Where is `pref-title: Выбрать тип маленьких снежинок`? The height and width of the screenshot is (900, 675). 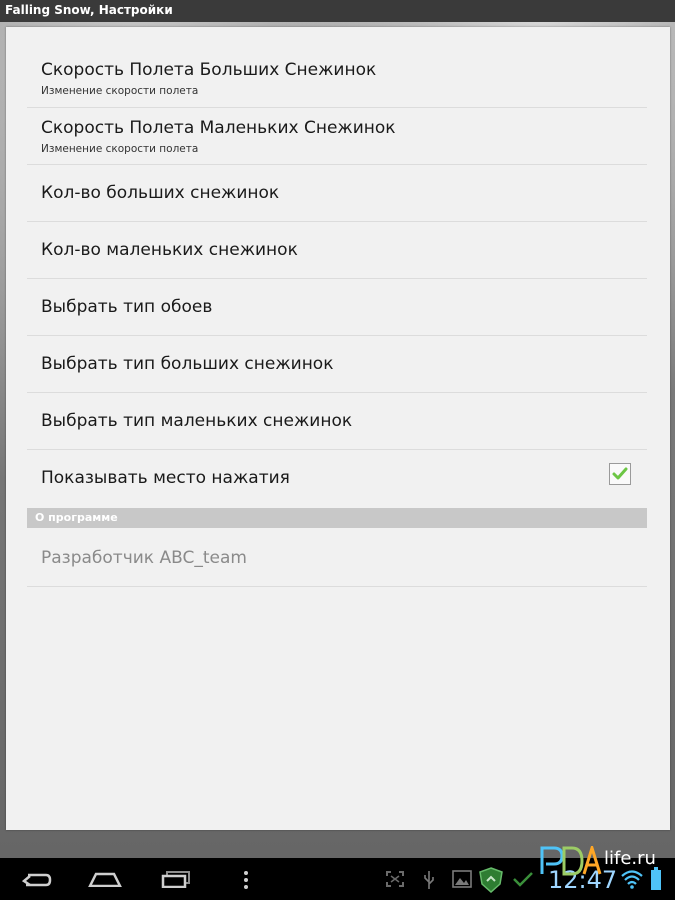 pref-title: Выбрать тип маленьких снежинок is located at coordinates (197, 421).